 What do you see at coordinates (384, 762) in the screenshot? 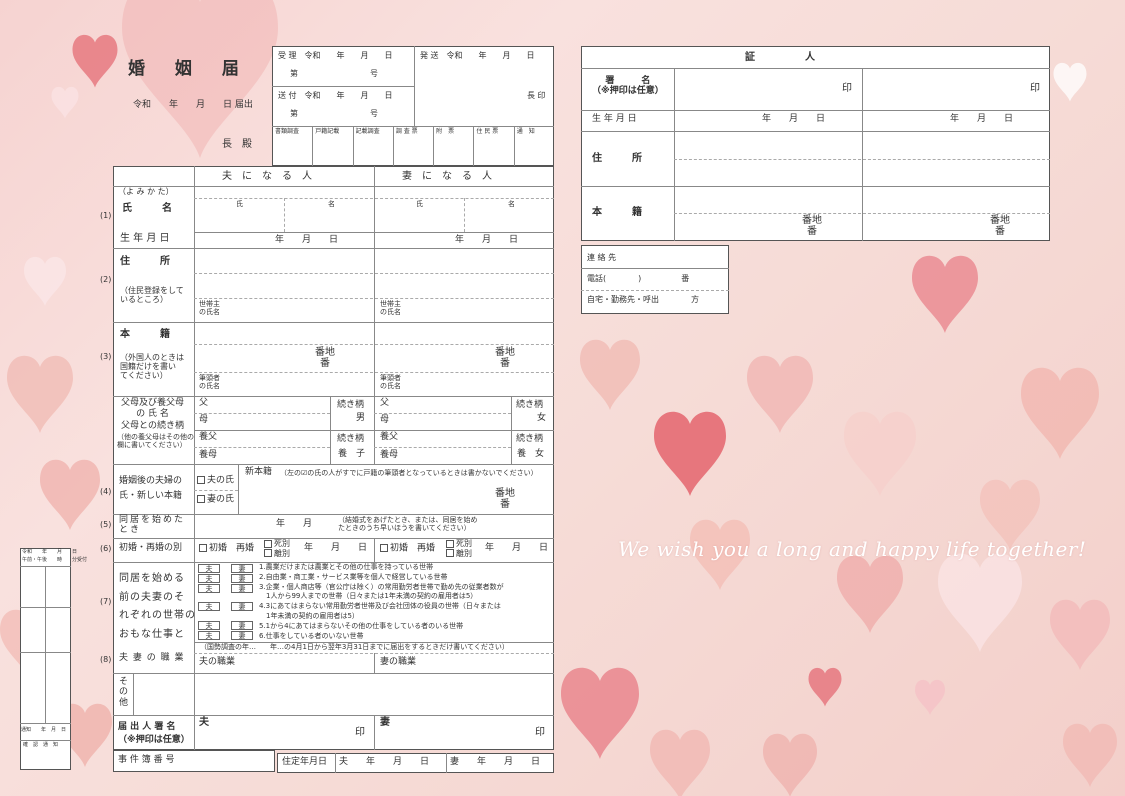
I see `husband-residence-date: 夫 年 月 日` at bounding box center [384, 762].